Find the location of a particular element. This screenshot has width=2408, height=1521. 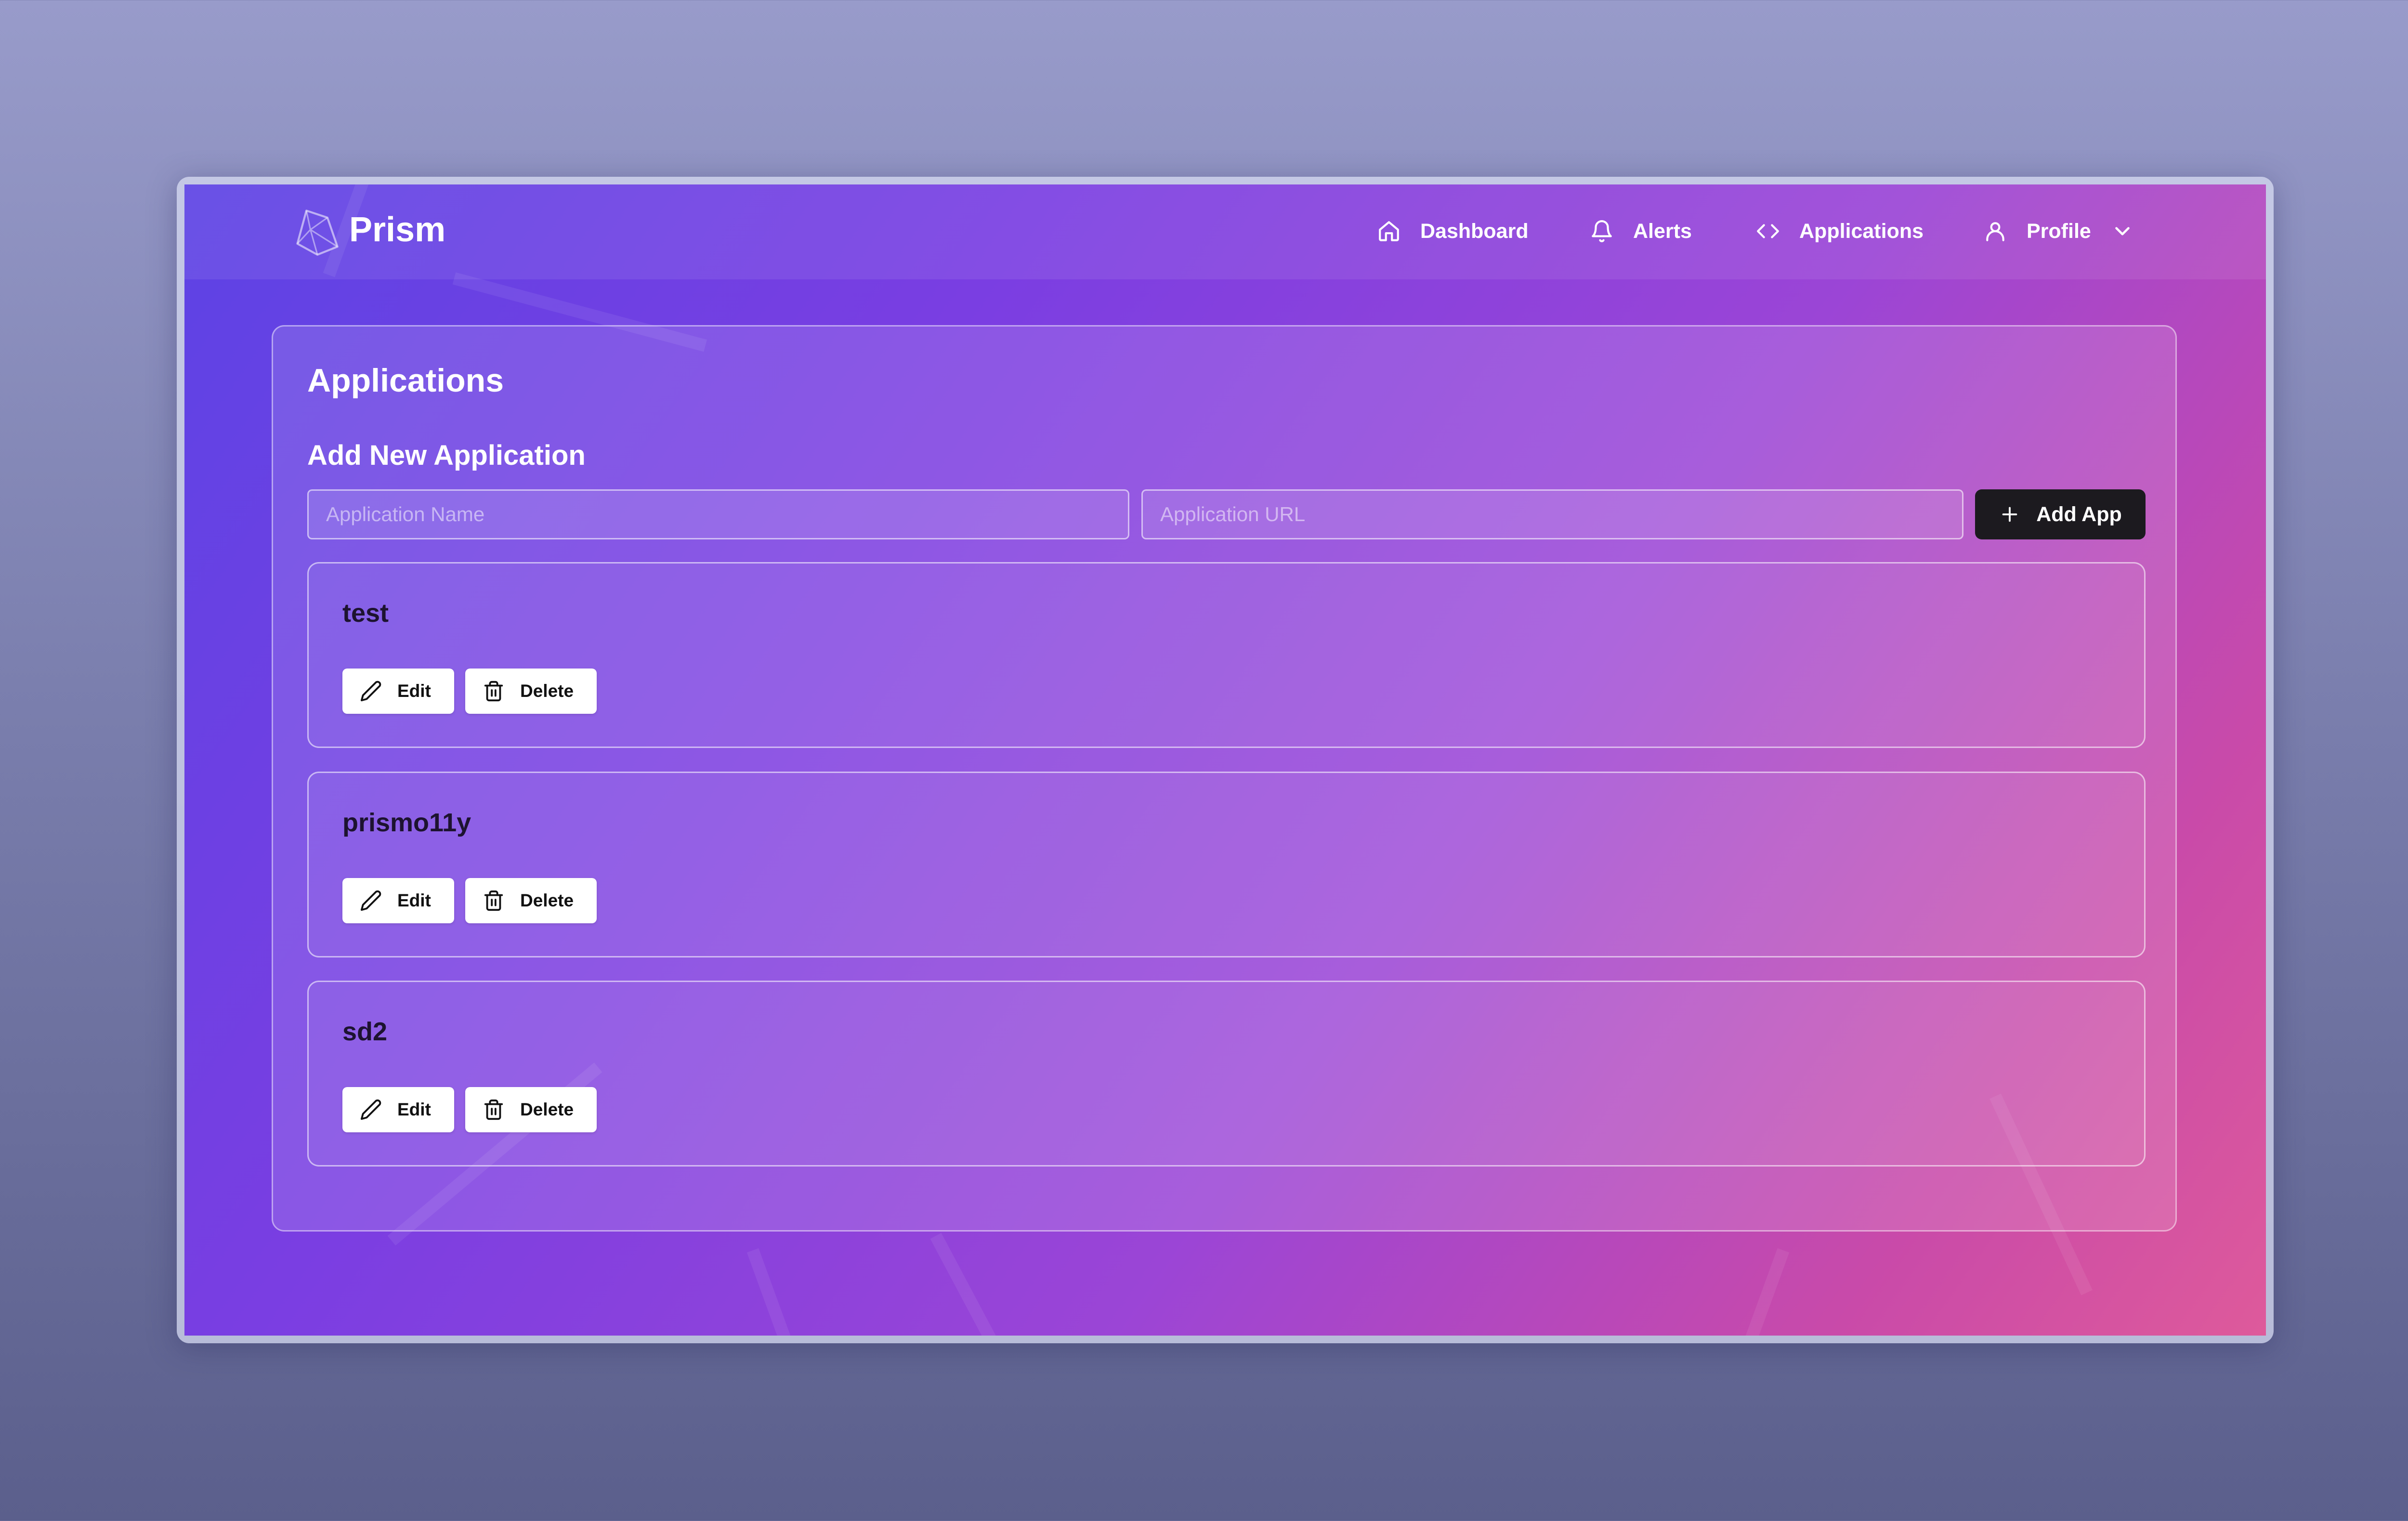

add-app-button: Add App is located at coordinates (2060, 514).